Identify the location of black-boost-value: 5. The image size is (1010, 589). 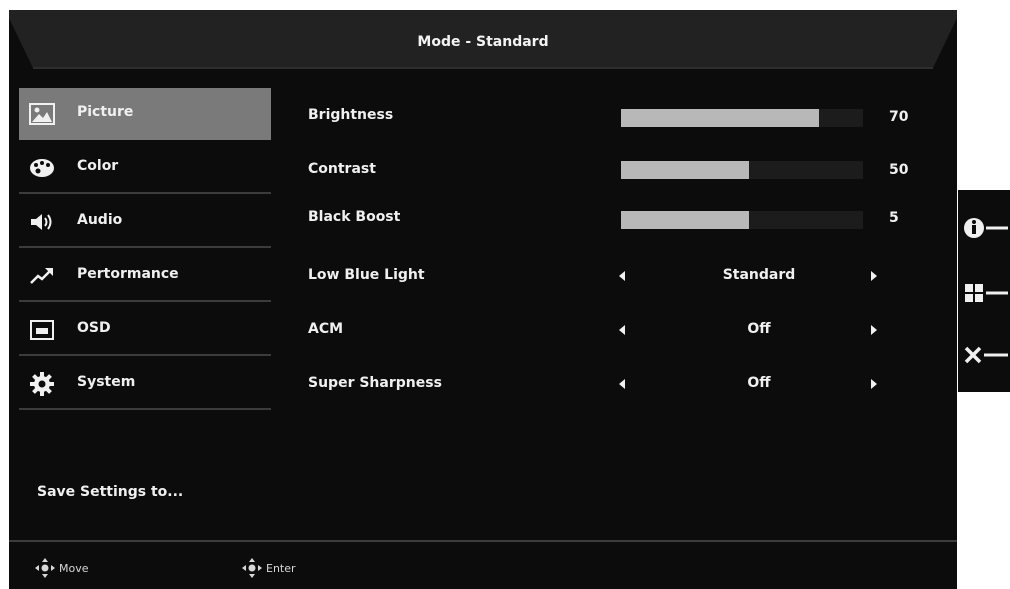
(894, 218).